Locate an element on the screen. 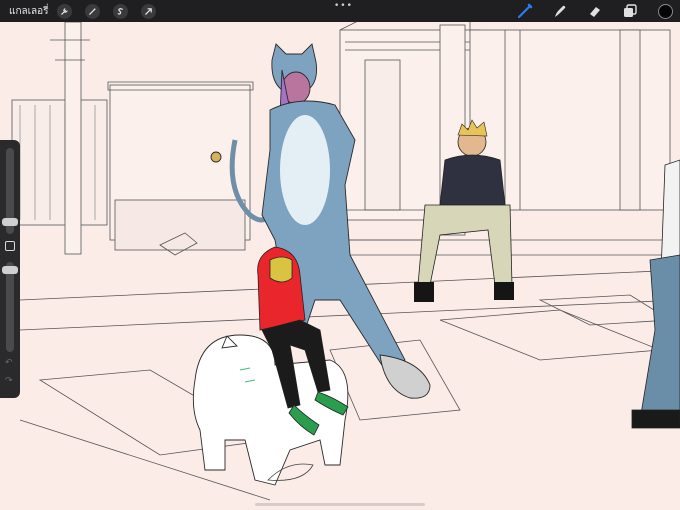 Image resolution: width=680 pixels, height=510 pixels. left-sidebar: ↶ ↷ is located at coordinates (10, 269).